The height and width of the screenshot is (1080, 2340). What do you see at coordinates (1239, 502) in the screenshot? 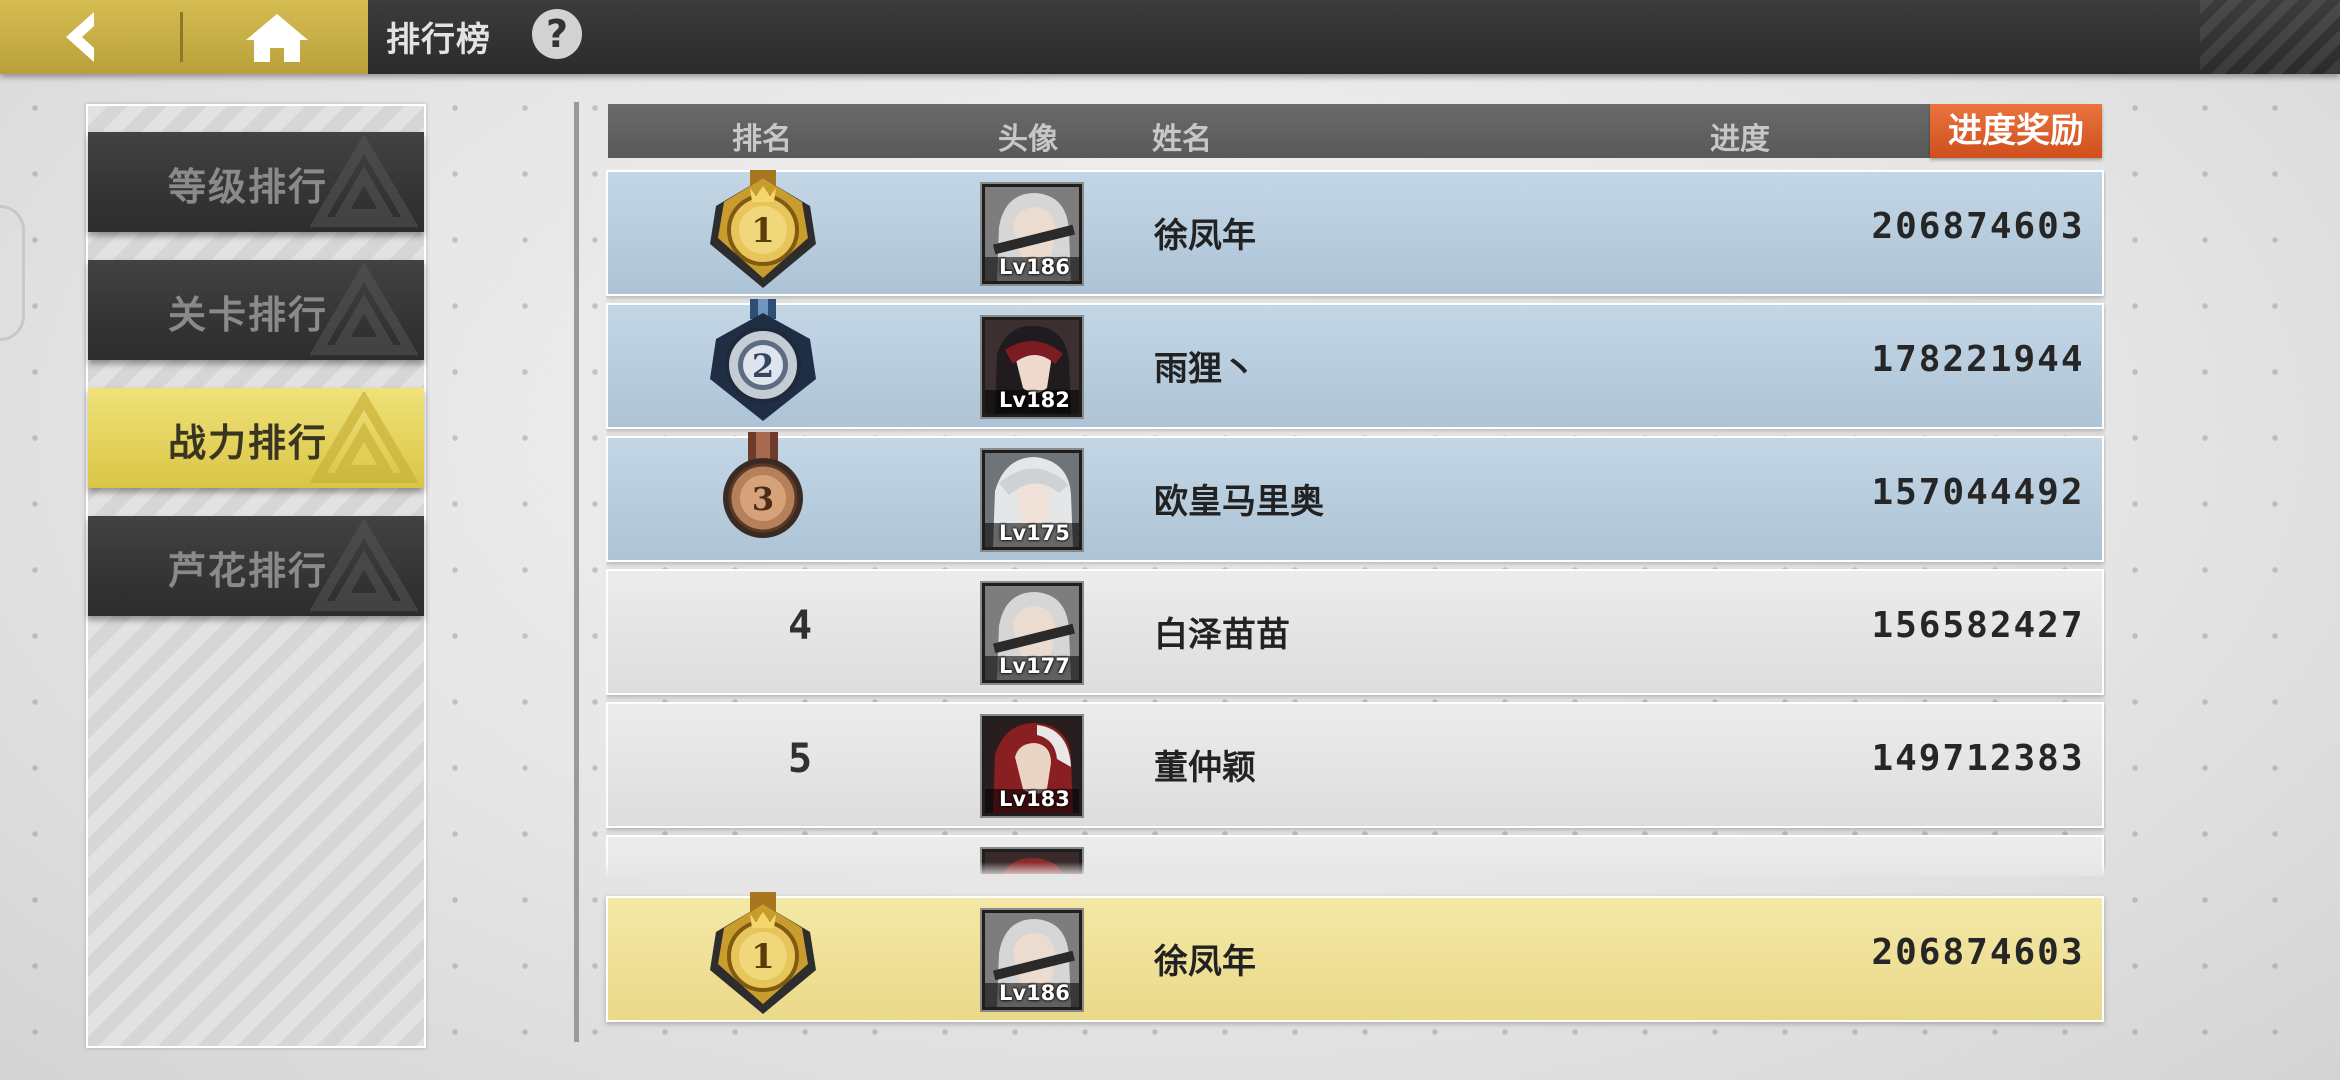
I see `player-name: 欧皇马里奥` at bounding box center [1239, 502].